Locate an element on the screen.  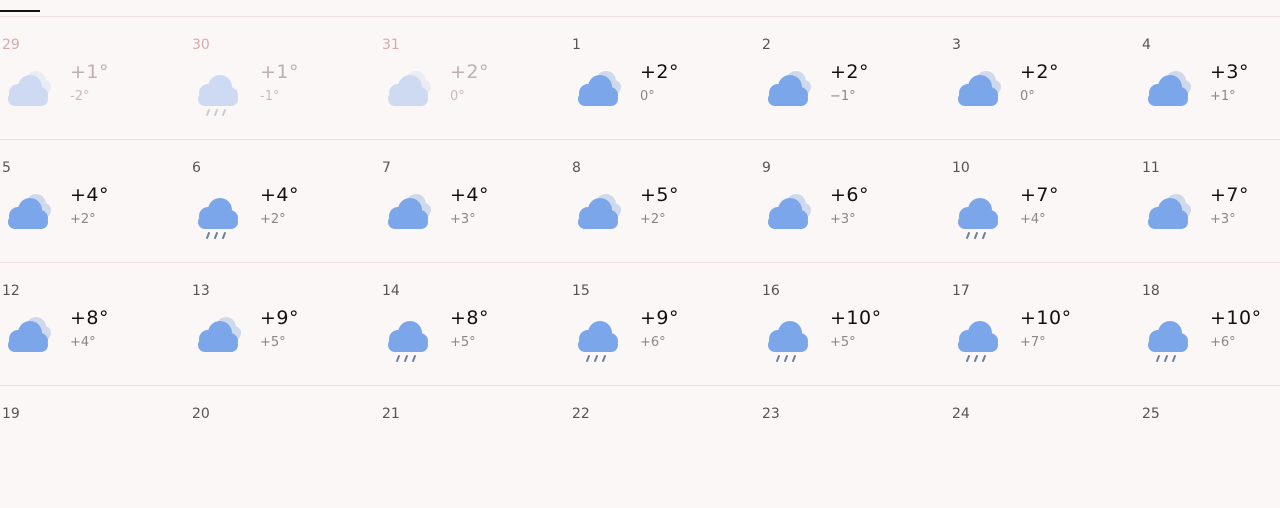
day-number: 13 is located at coordinates (201, 291).